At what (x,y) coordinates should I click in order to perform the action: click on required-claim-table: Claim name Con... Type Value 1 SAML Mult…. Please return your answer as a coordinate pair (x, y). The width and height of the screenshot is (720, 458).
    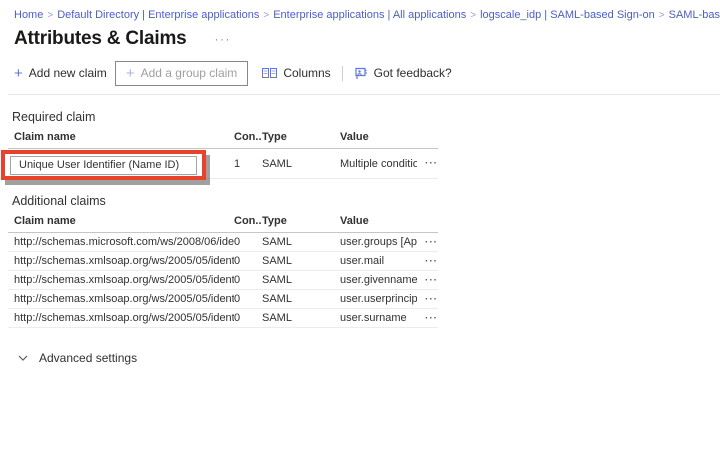
    Looking at the image, I should click on (219, 152).